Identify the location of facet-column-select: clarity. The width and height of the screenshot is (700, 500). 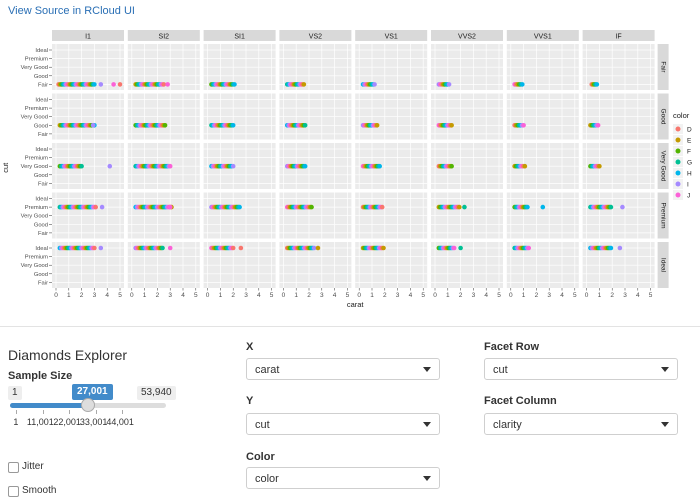
(581, 424).